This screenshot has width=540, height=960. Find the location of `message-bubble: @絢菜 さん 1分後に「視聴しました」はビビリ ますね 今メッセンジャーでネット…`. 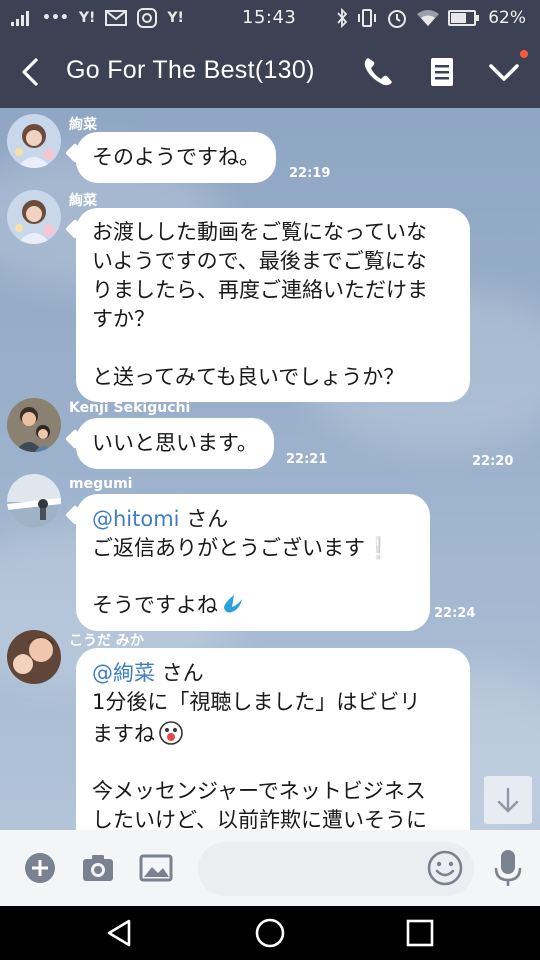

message-bubble: @絢菜 さん 1分後に「視聴しました」はビビリ ますね 今メッセンジャーでネット… is located at coordinates (273, 739).